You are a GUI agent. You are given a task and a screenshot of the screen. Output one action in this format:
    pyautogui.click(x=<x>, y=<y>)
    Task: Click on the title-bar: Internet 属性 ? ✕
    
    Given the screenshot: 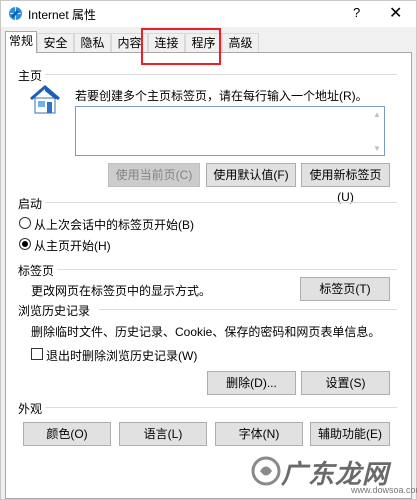 What is the action you would take?
    pyautogui.click(x=208, y=14)
    